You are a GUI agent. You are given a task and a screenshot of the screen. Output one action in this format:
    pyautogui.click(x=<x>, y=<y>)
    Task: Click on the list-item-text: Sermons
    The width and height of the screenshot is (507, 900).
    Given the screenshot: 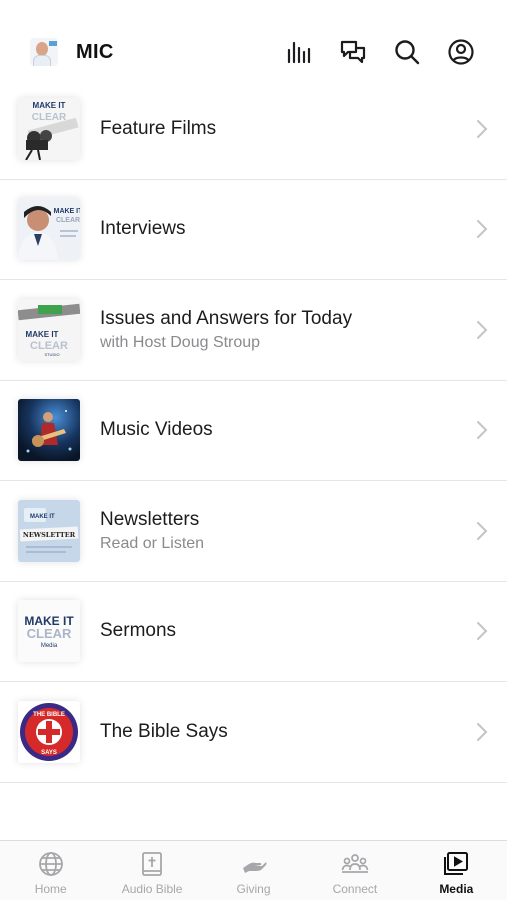 What is the action you would take?
    pyautogui.click(x=278, y=631)
    